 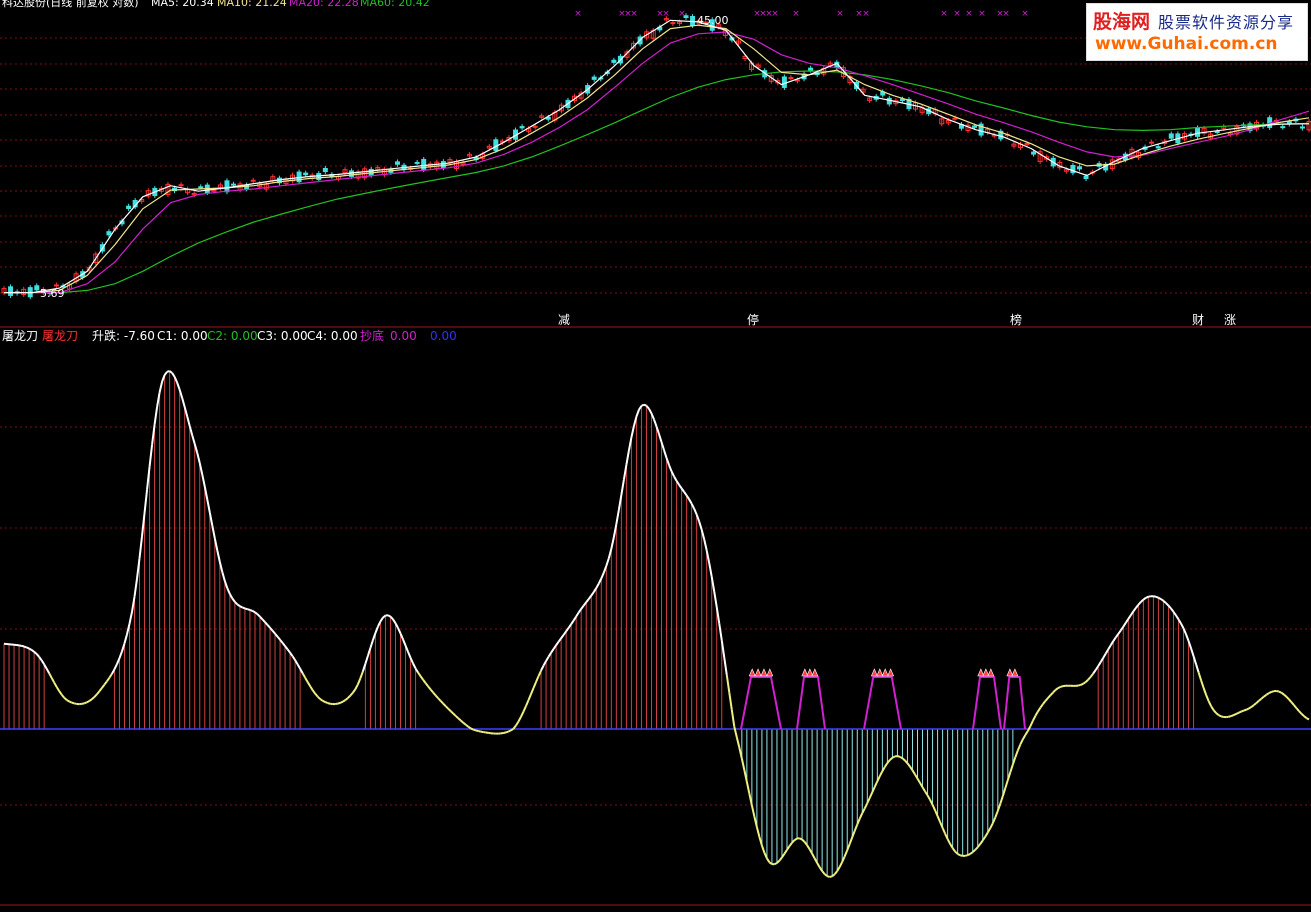 What do you see at coordinates (1226, 22) in the screenshot?
I see `logo-slogan: 股票软件资源分享` at bounding box center [1226, 22].